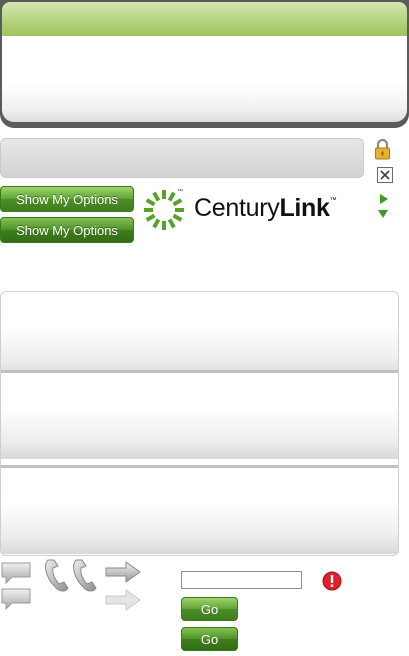  I want to click on lock-icon, so click(382, 149).